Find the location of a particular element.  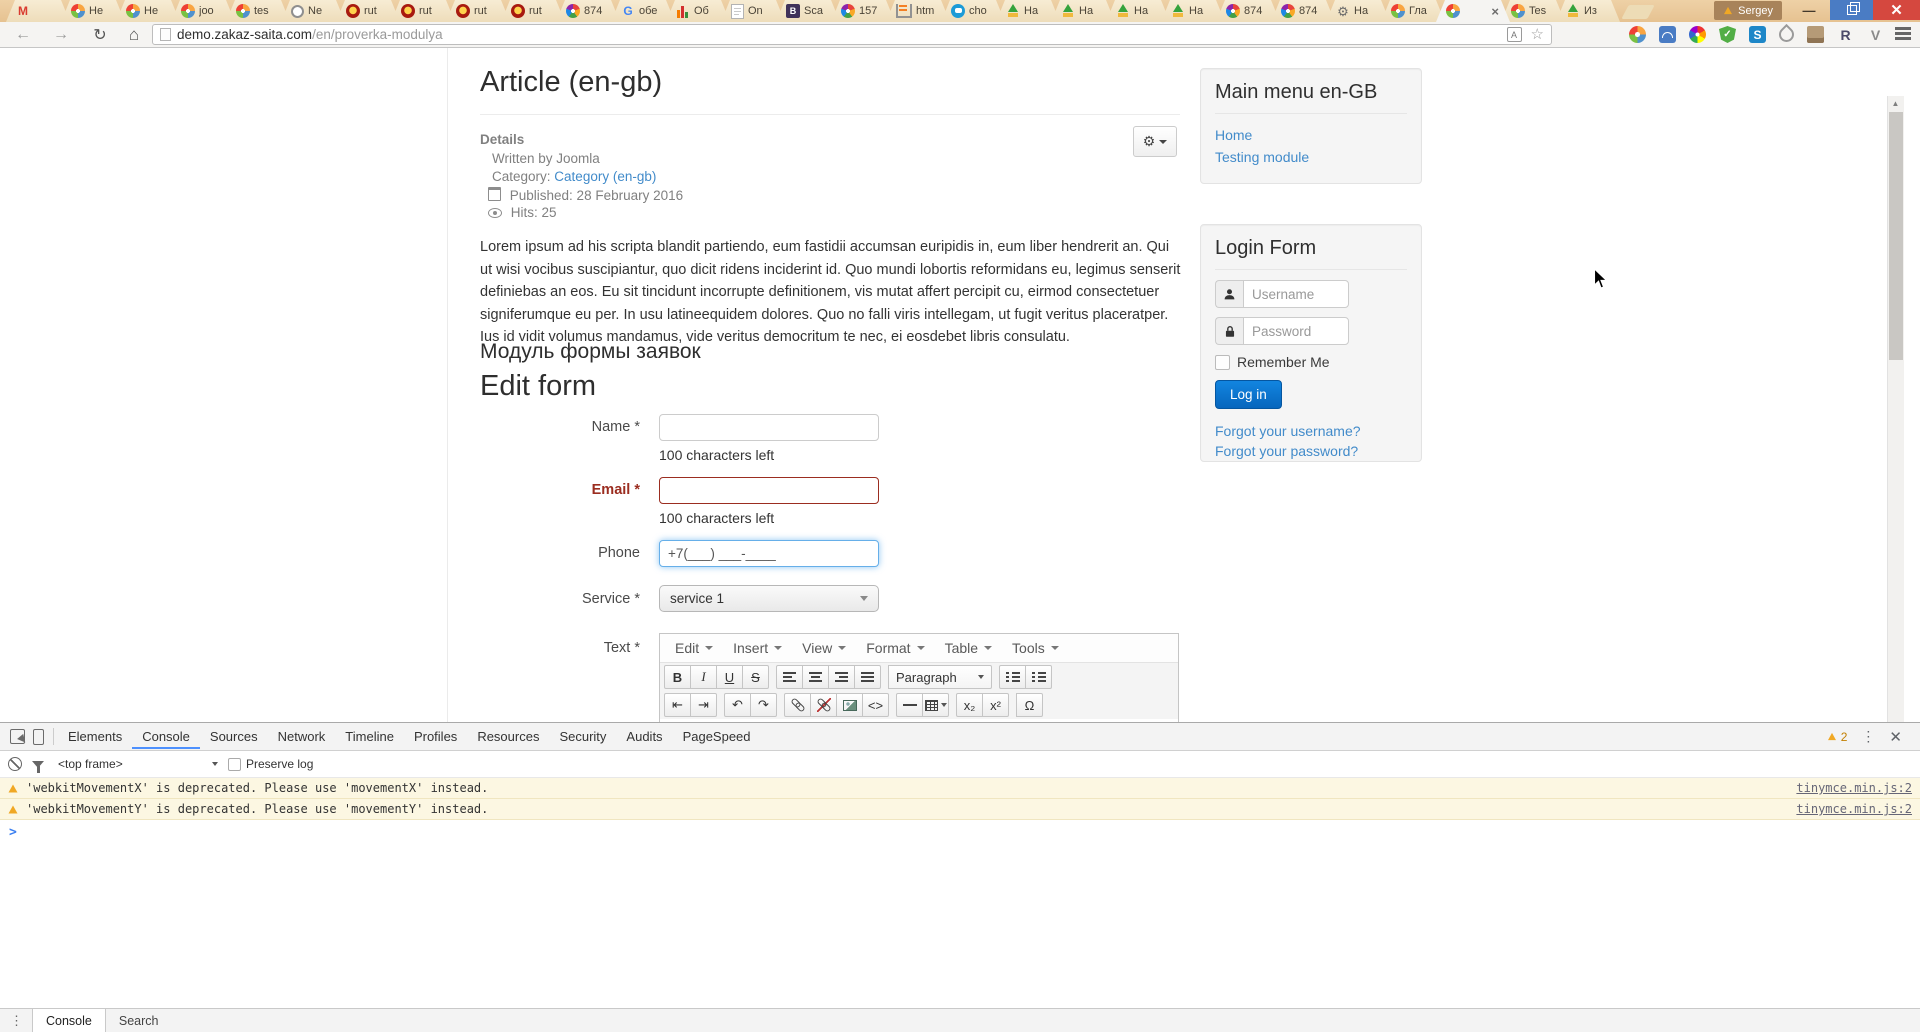

warning-count-badge: 2 is located at coordinates (1837, 737).